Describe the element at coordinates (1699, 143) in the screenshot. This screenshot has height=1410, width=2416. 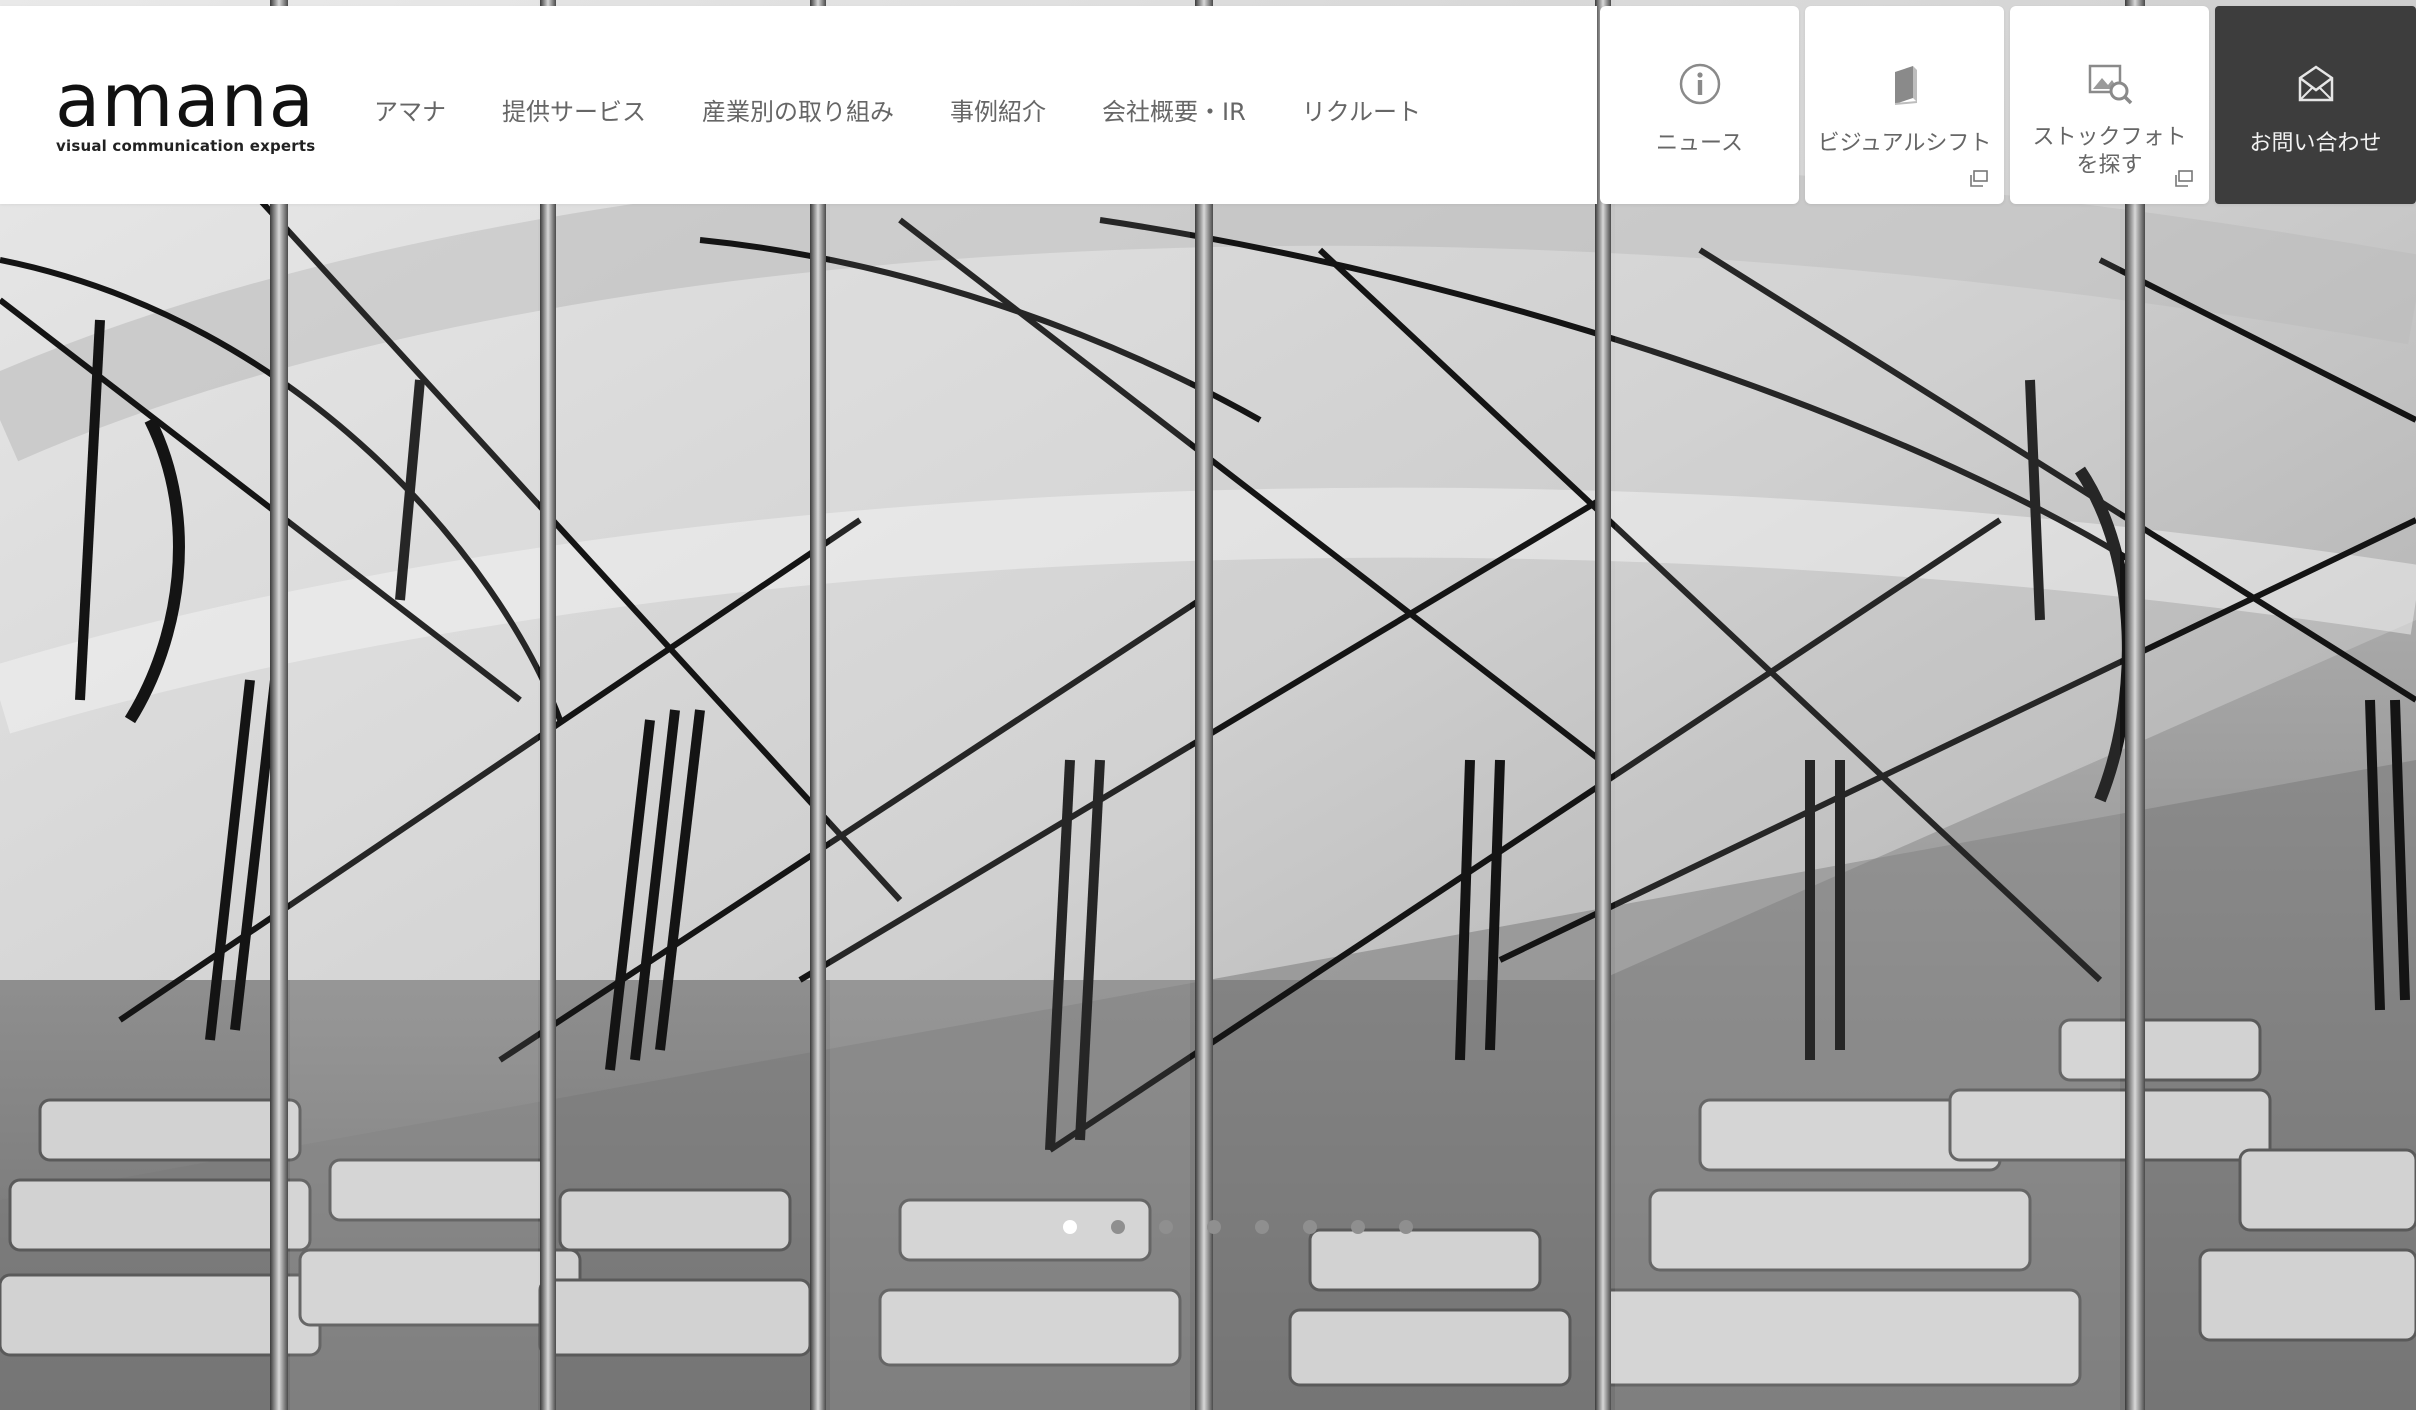
I see `news-label: ニュース` at that location.